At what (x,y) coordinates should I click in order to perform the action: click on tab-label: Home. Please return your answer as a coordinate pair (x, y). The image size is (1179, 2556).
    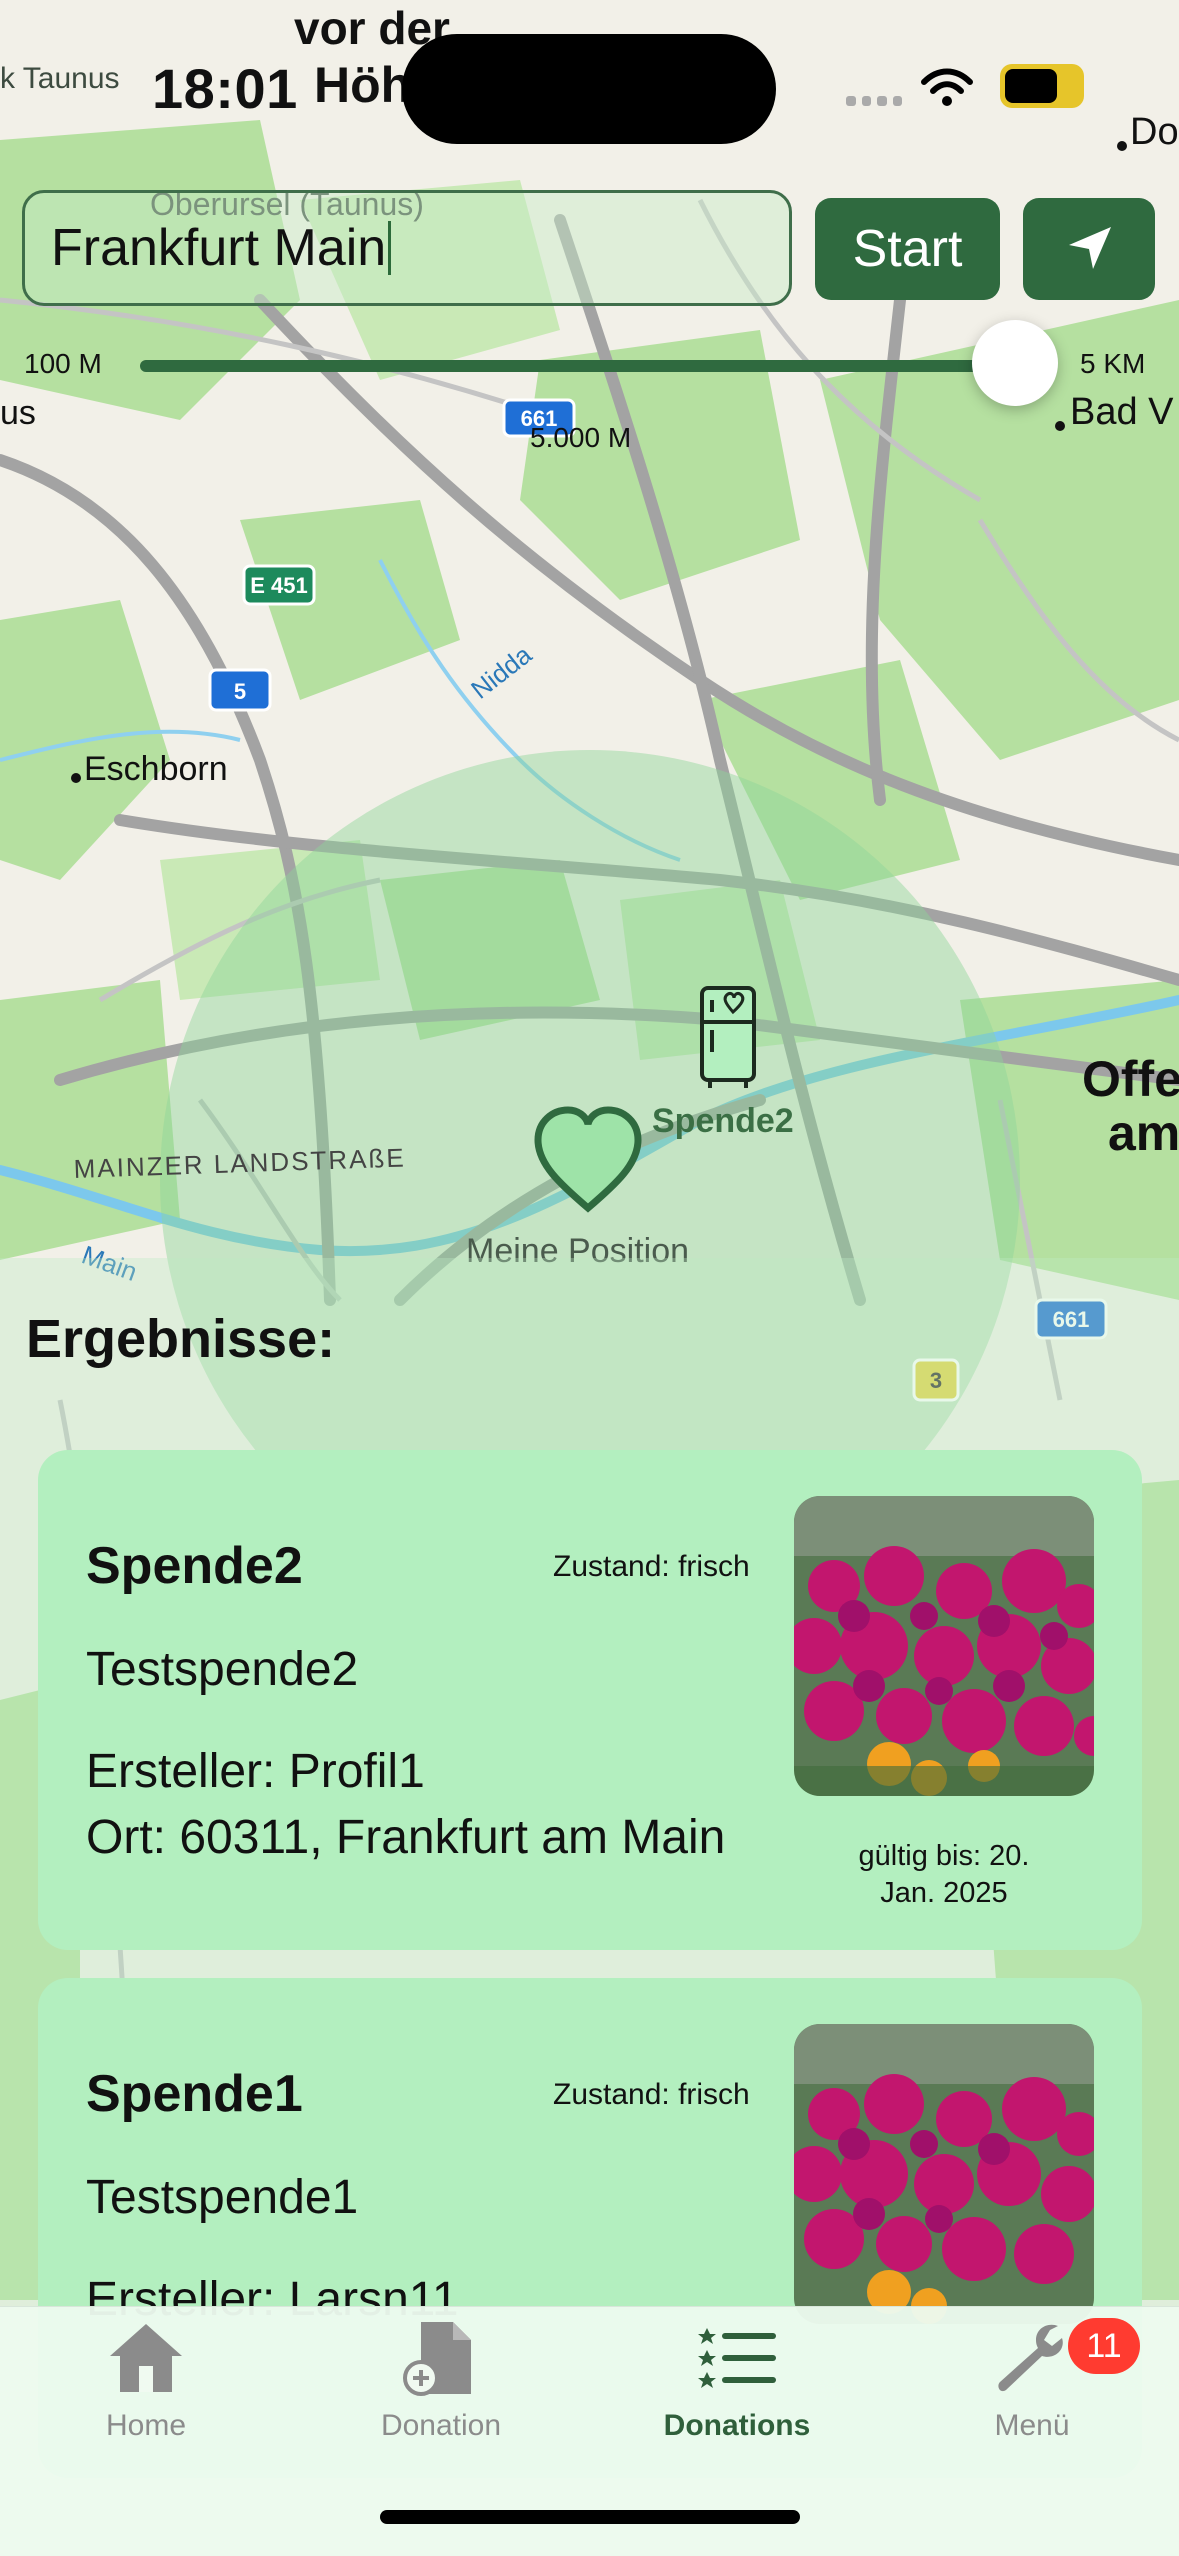
    Looking at the image, I should click on (146, 2425).